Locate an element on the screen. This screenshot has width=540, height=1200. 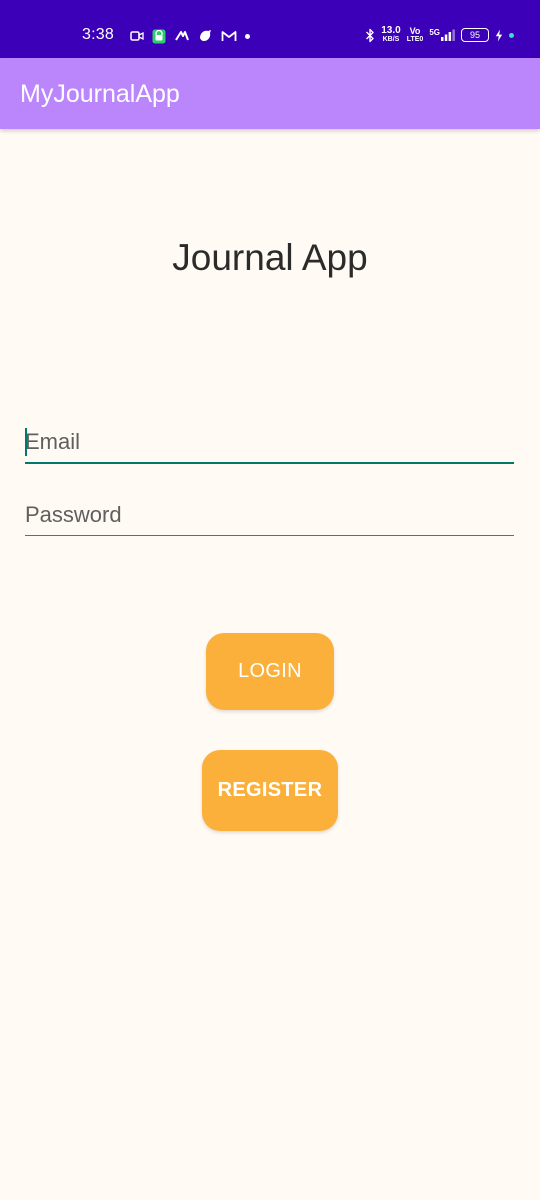
network-speed-value: 13.0 is located at coordinates (391, 30).